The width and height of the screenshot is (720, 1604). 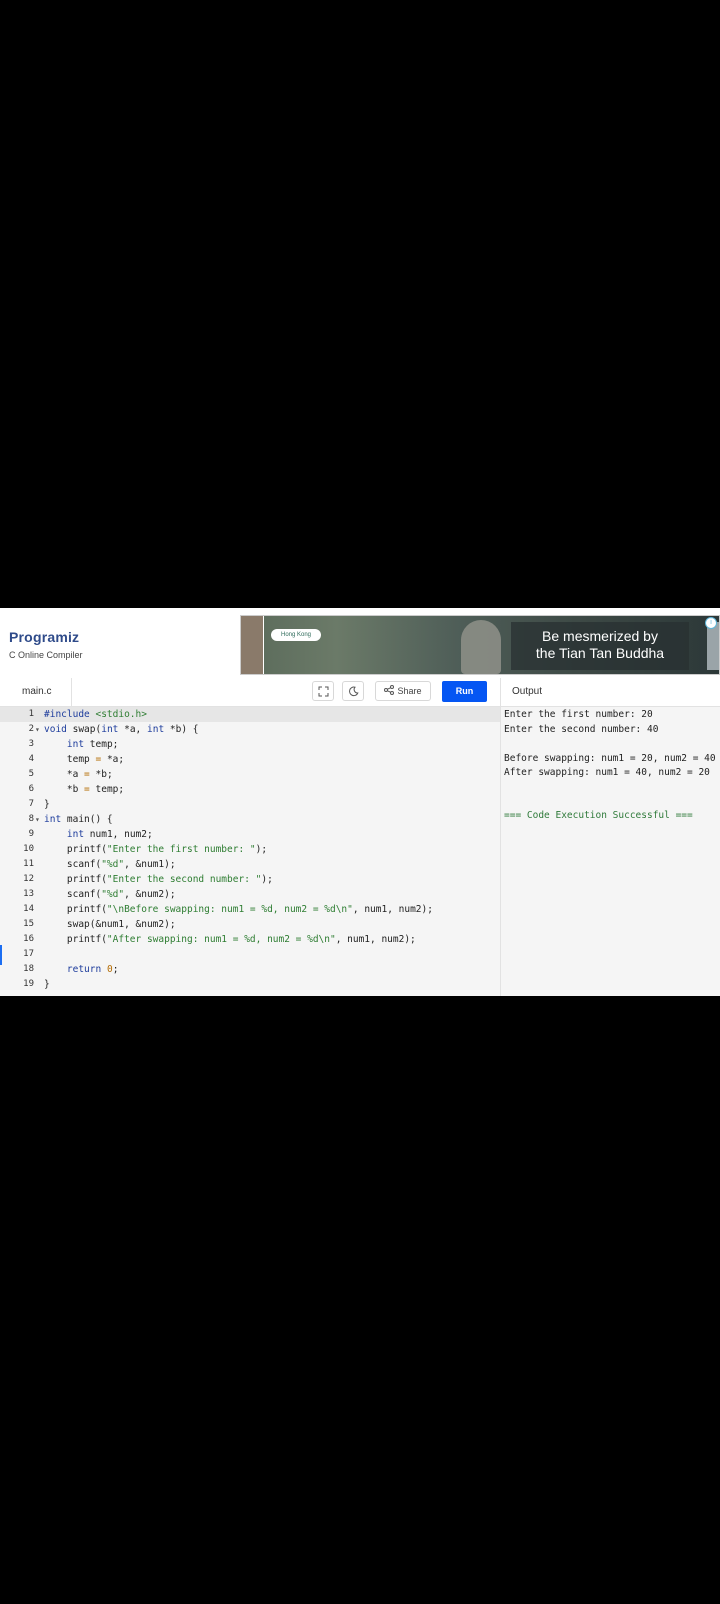 What do you see at coordinates (252, 645) in the screenshot?
I see `ad-thumbnail` at bounding box center [252, 645].